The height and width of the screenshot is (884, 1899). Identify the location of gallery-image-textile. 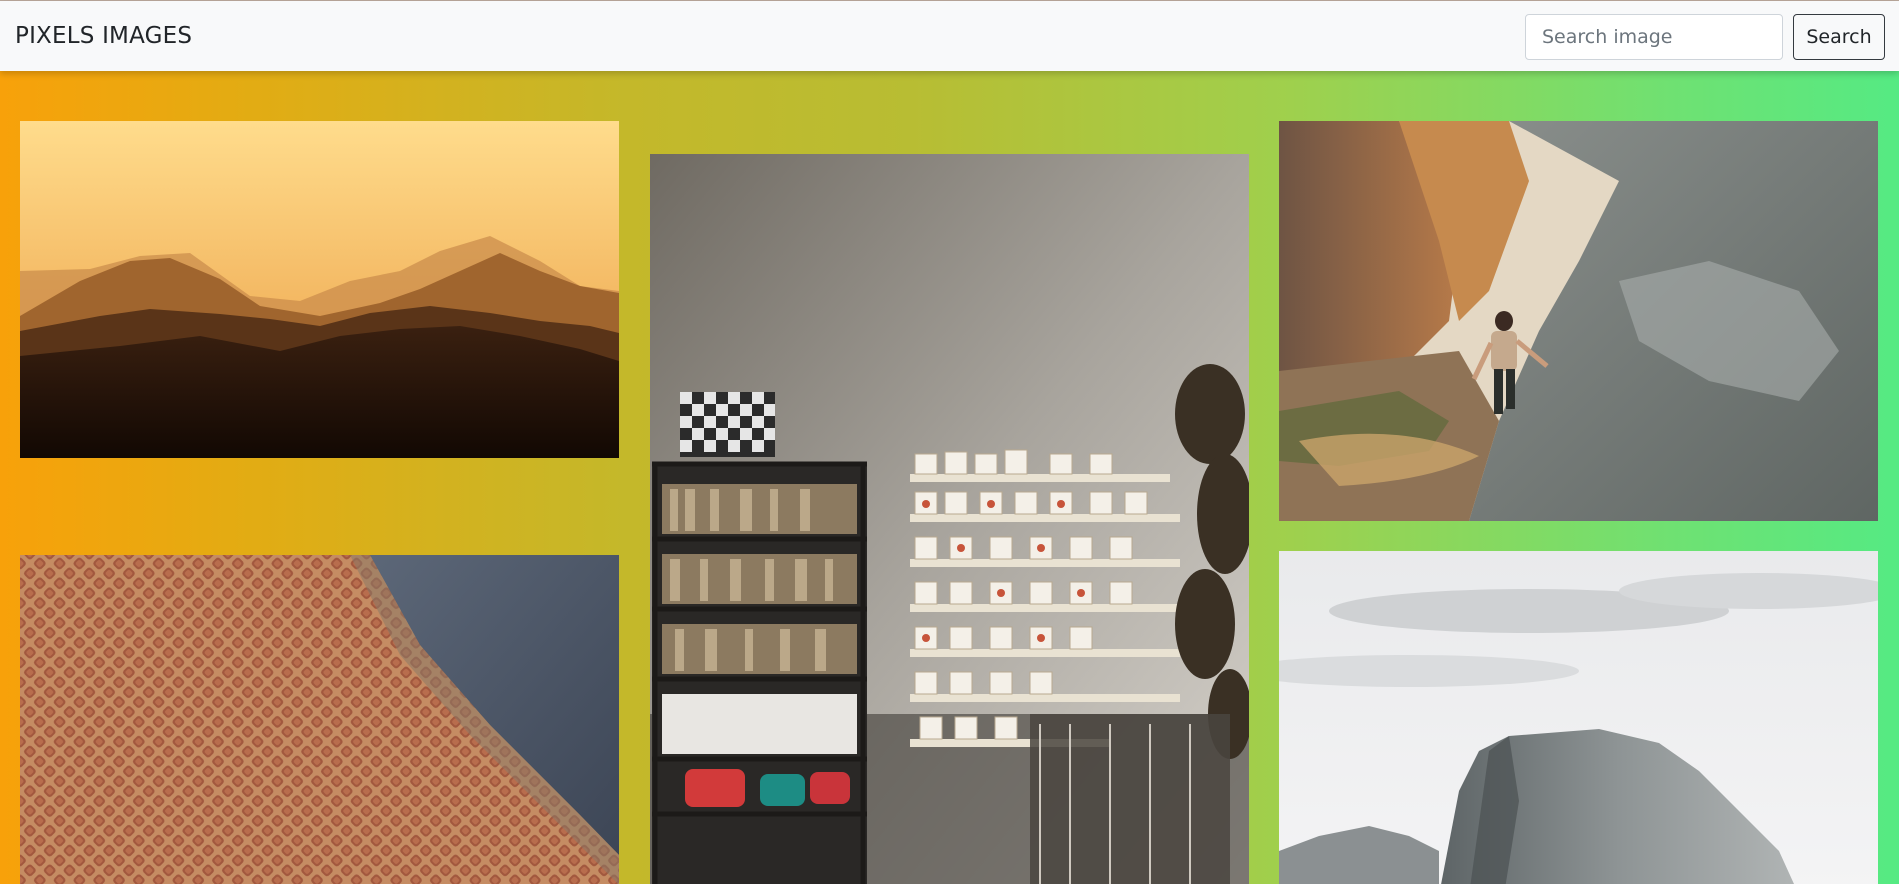
(319, 719).